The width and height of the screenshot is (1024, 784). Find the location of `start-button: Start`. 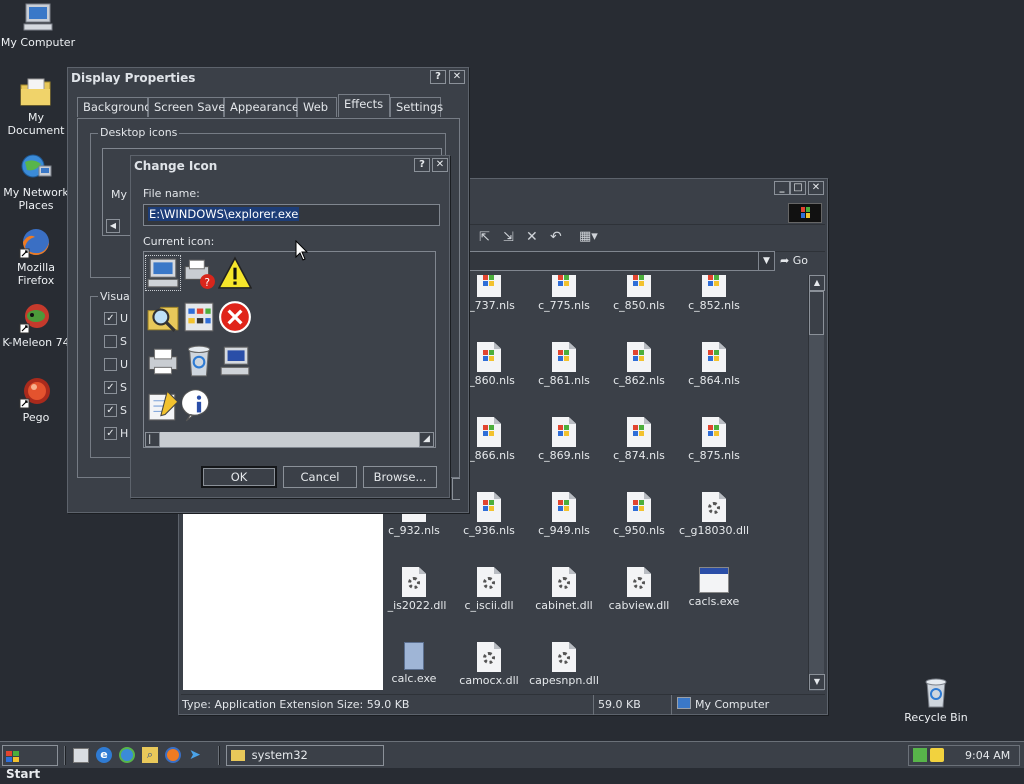

start-button: Start is located at coordinates (30, 763).